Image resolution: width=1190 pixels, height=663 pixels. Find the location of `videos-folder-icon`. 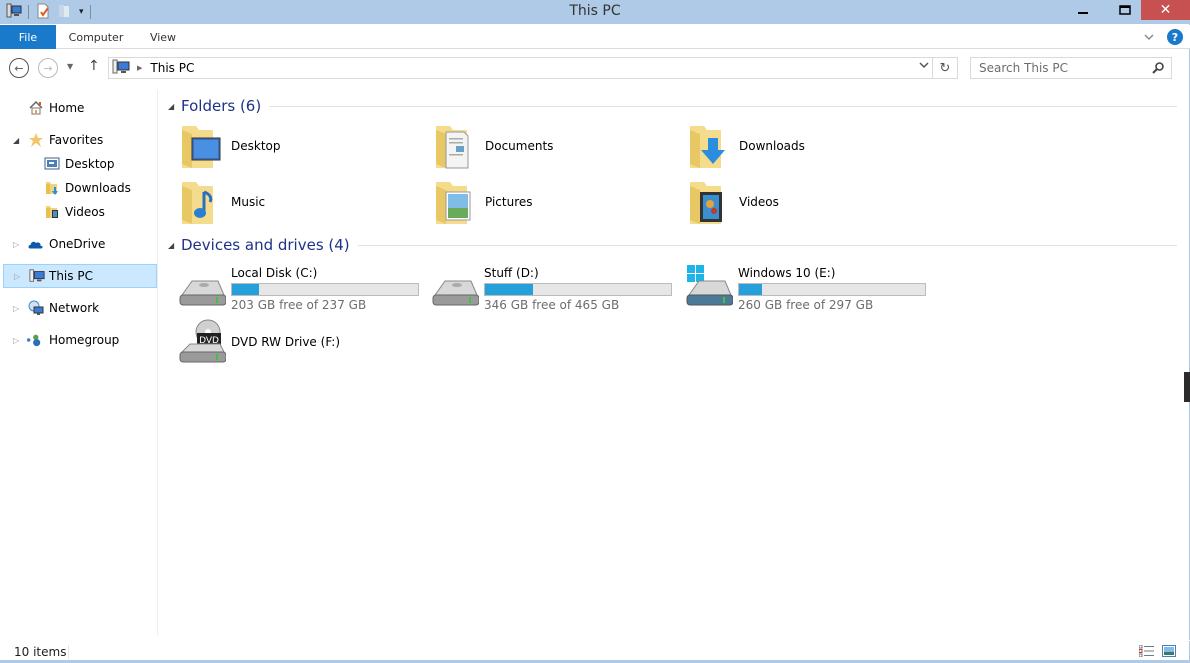

videos-folder-icon is located at coordinates (52, 212).